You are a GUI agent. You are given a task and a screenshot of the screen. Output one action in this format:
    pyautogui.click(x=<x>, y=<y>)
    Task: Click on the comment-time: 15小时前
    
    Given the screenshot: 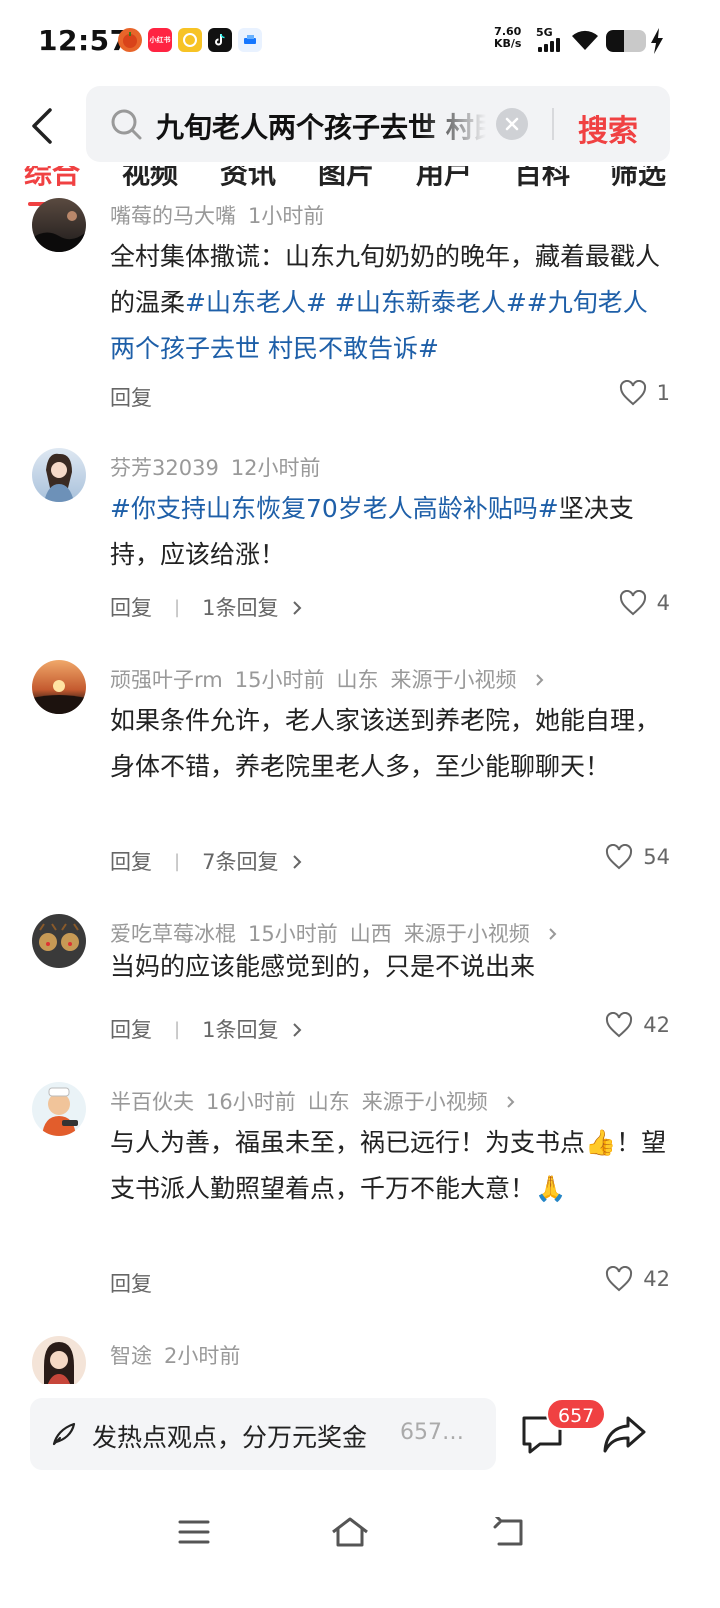 What is the action you would take?
    pyautogui.click(x=293, y=934)
    